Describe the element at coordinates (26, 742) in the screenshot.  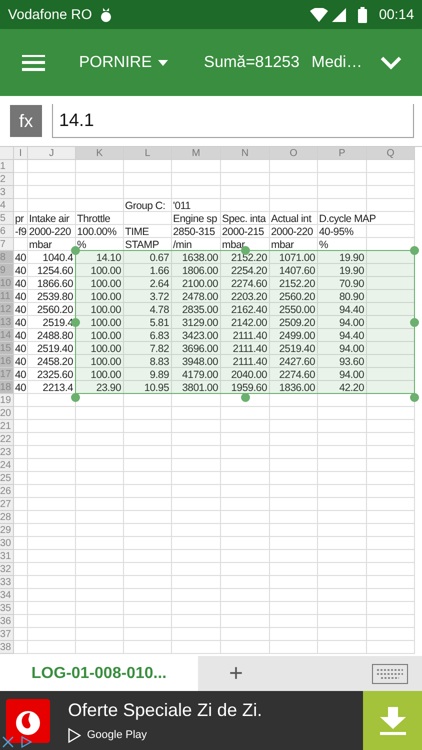
I see `ad-info-icon` at that location.